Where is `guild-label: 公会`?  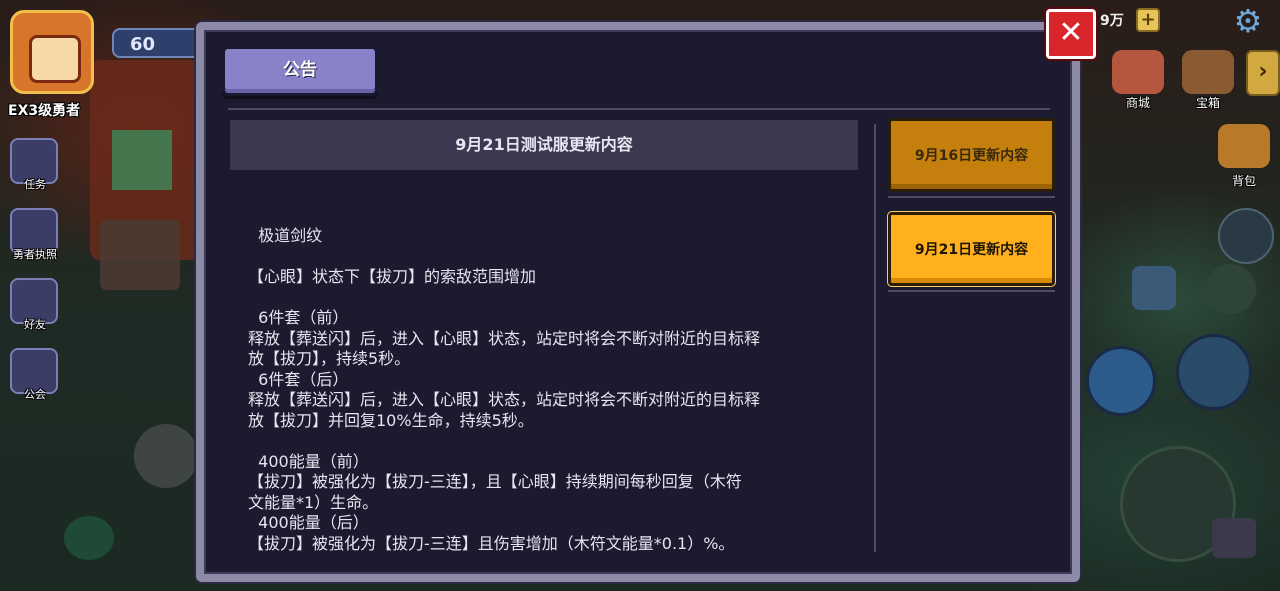 guild-label: 公会 is located at coordinates (35, 394).